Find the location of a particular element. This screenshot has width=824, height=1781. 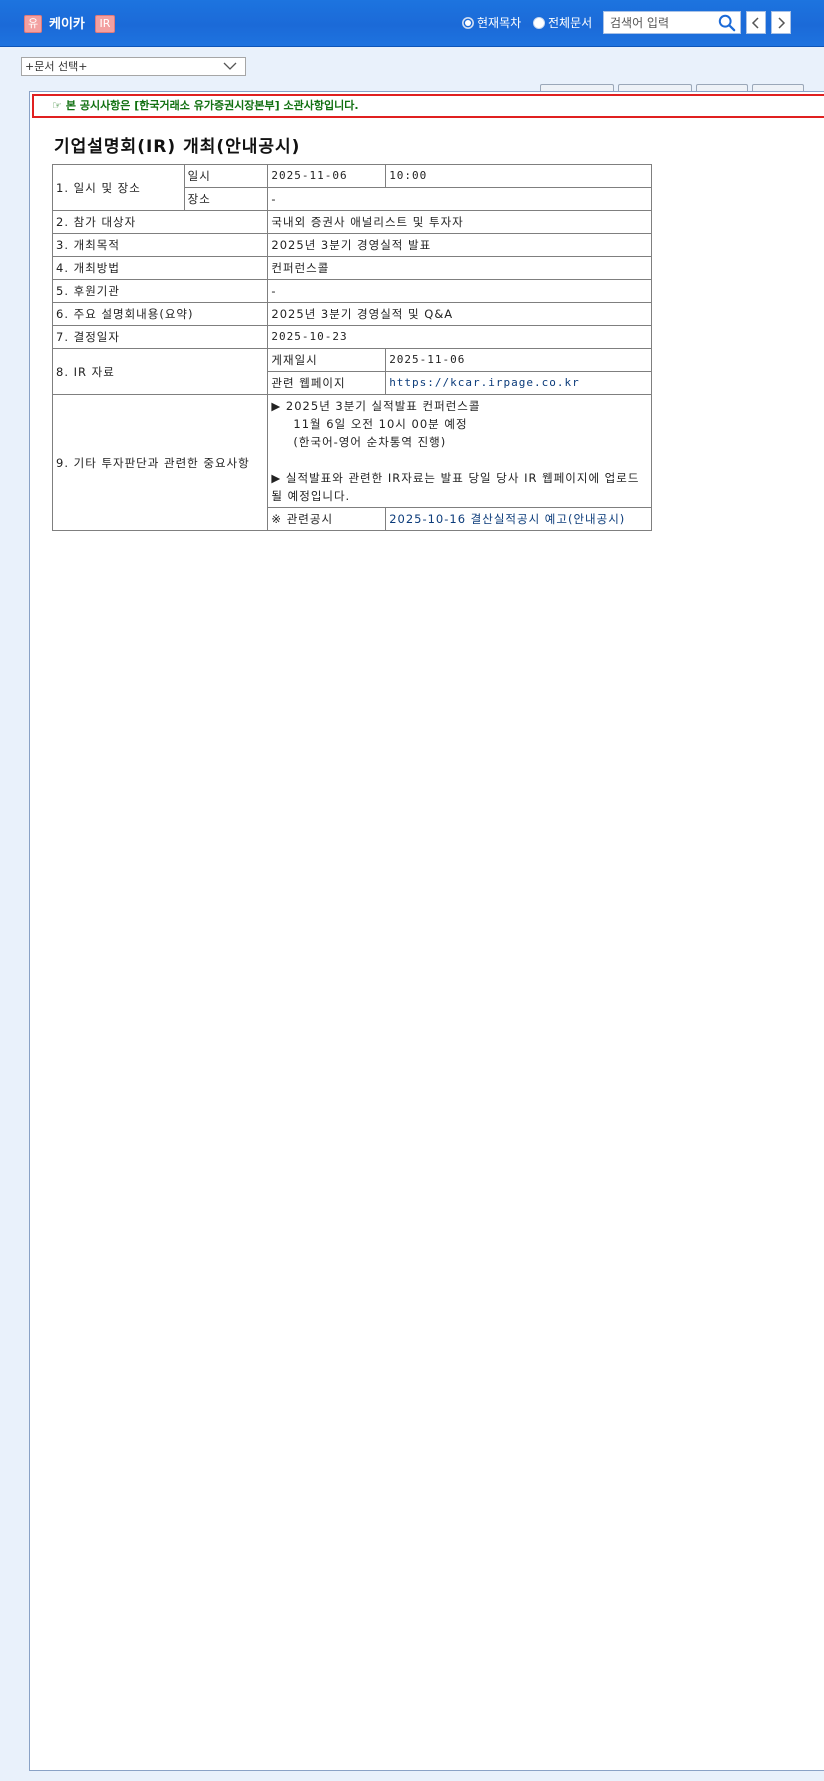

chevron-left-icon is located at coordinates (755, 22).